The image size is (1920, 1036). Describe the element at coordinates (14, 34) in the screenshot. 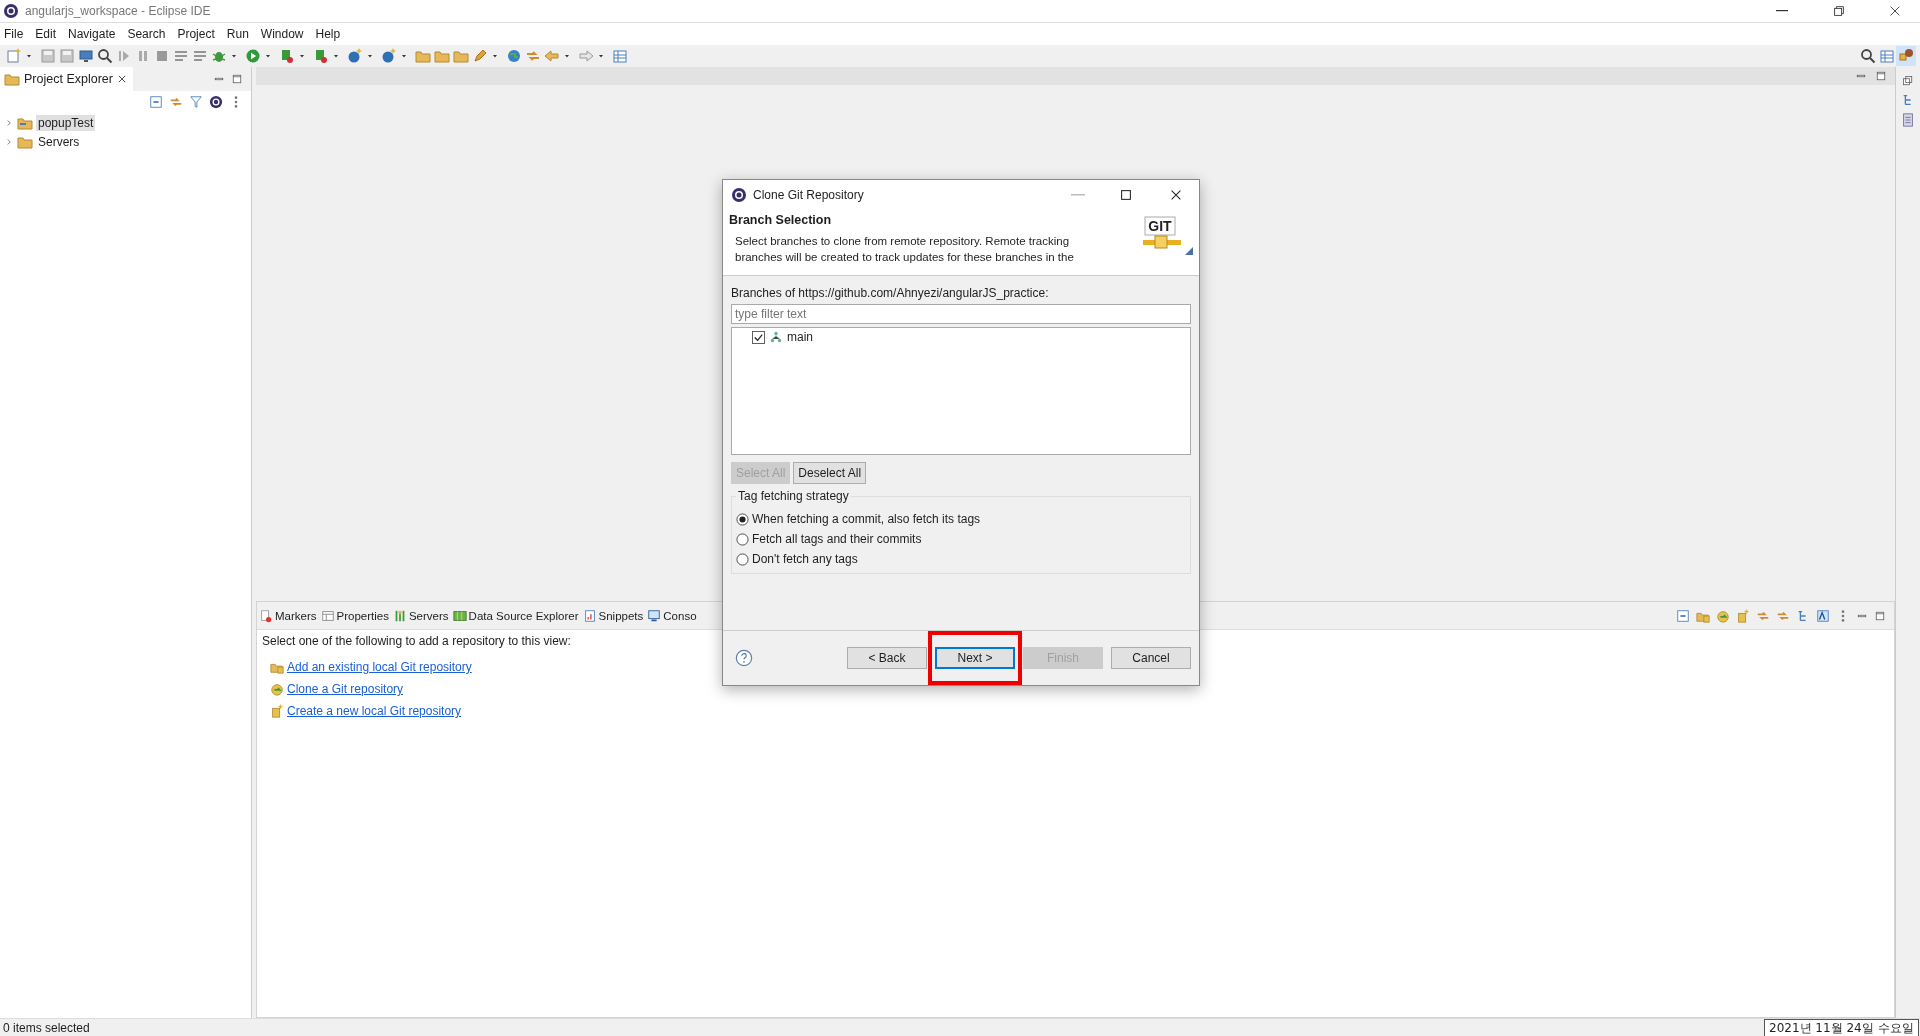

I see `menu-item: File` at that location.